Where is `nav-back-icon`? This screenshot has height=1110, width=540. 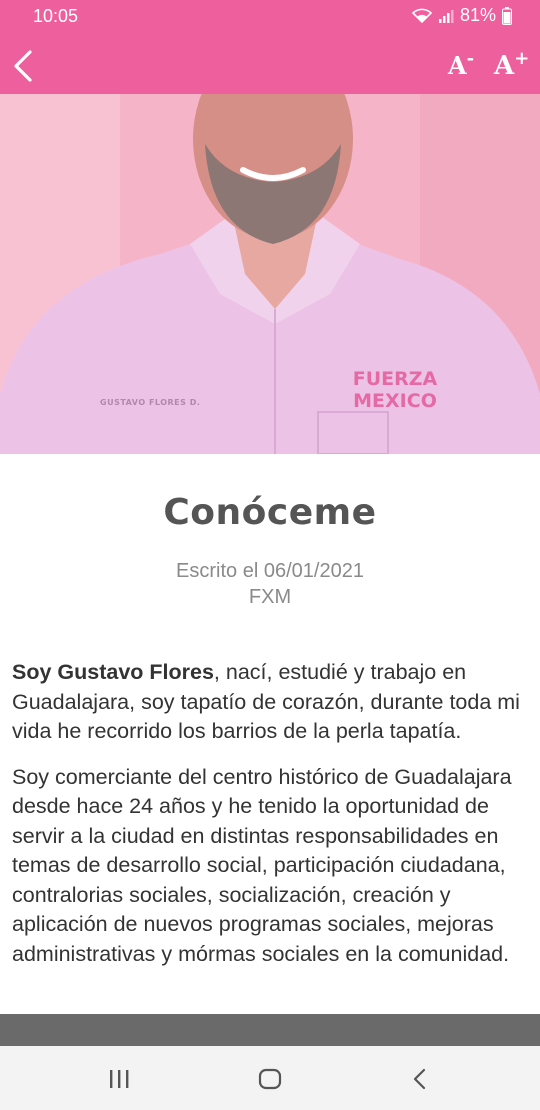 nav-back-icon is located at coordinates (419, 1079).